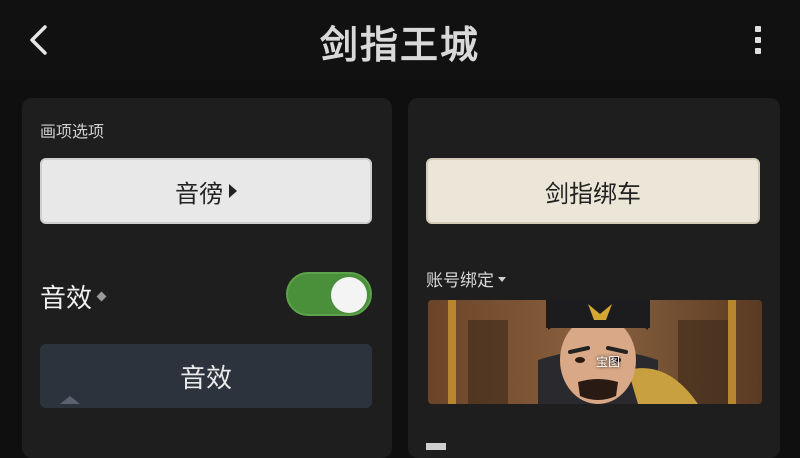 Image resolution: width=800 pixels, height=458 pixels. I want to click on sfx-setting: 音效, so click(73, 296).